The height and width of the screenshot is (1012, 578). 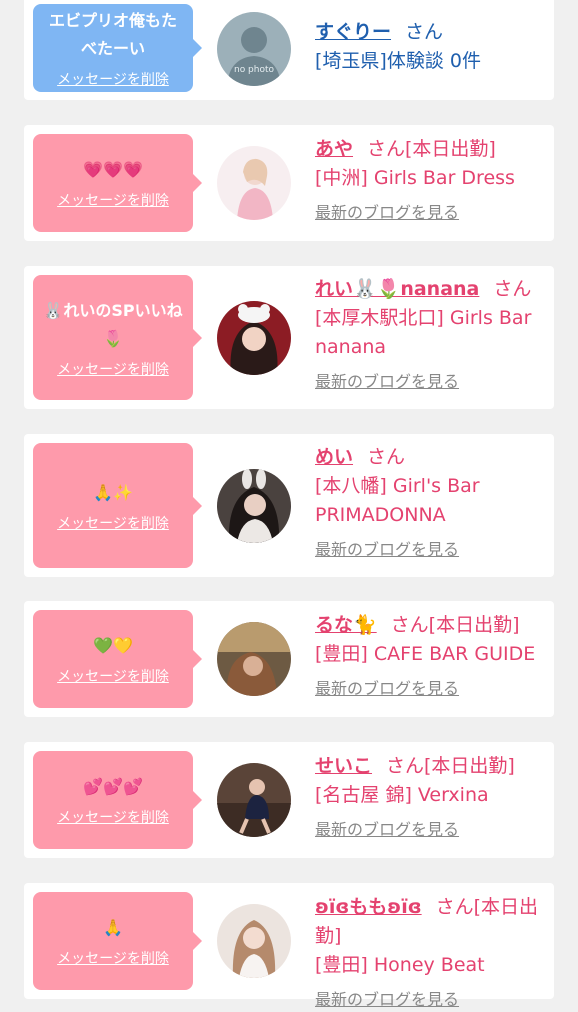 I want to click on message-bubble: 💕💕💕 メッセージを削除, so click(x=117, y=800).